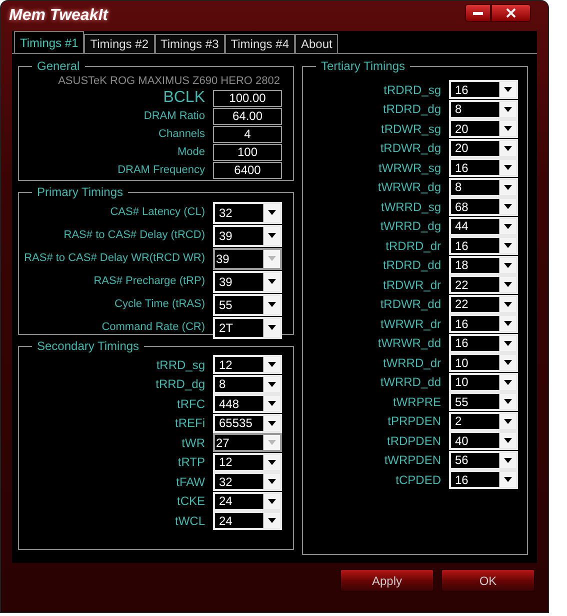 Image resolution: width=567 pixels, height=616 pixels. What do you see at coordinates (316, 43) in the screenshot?
I see `tab: About` at bounding box center [316, 43].